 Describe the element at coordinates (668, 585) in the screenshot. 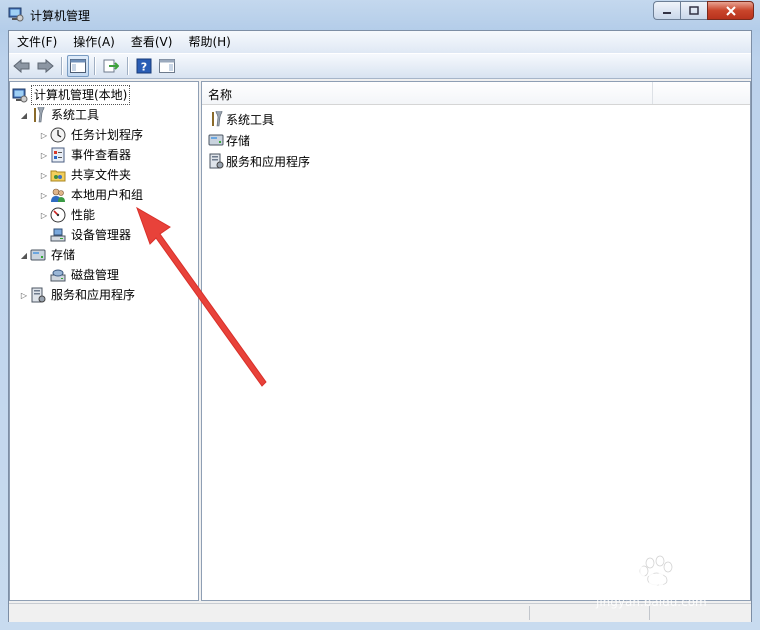

I see `baidu-watermark: Baidu 经验 jingyan.baidu.com` at that location.